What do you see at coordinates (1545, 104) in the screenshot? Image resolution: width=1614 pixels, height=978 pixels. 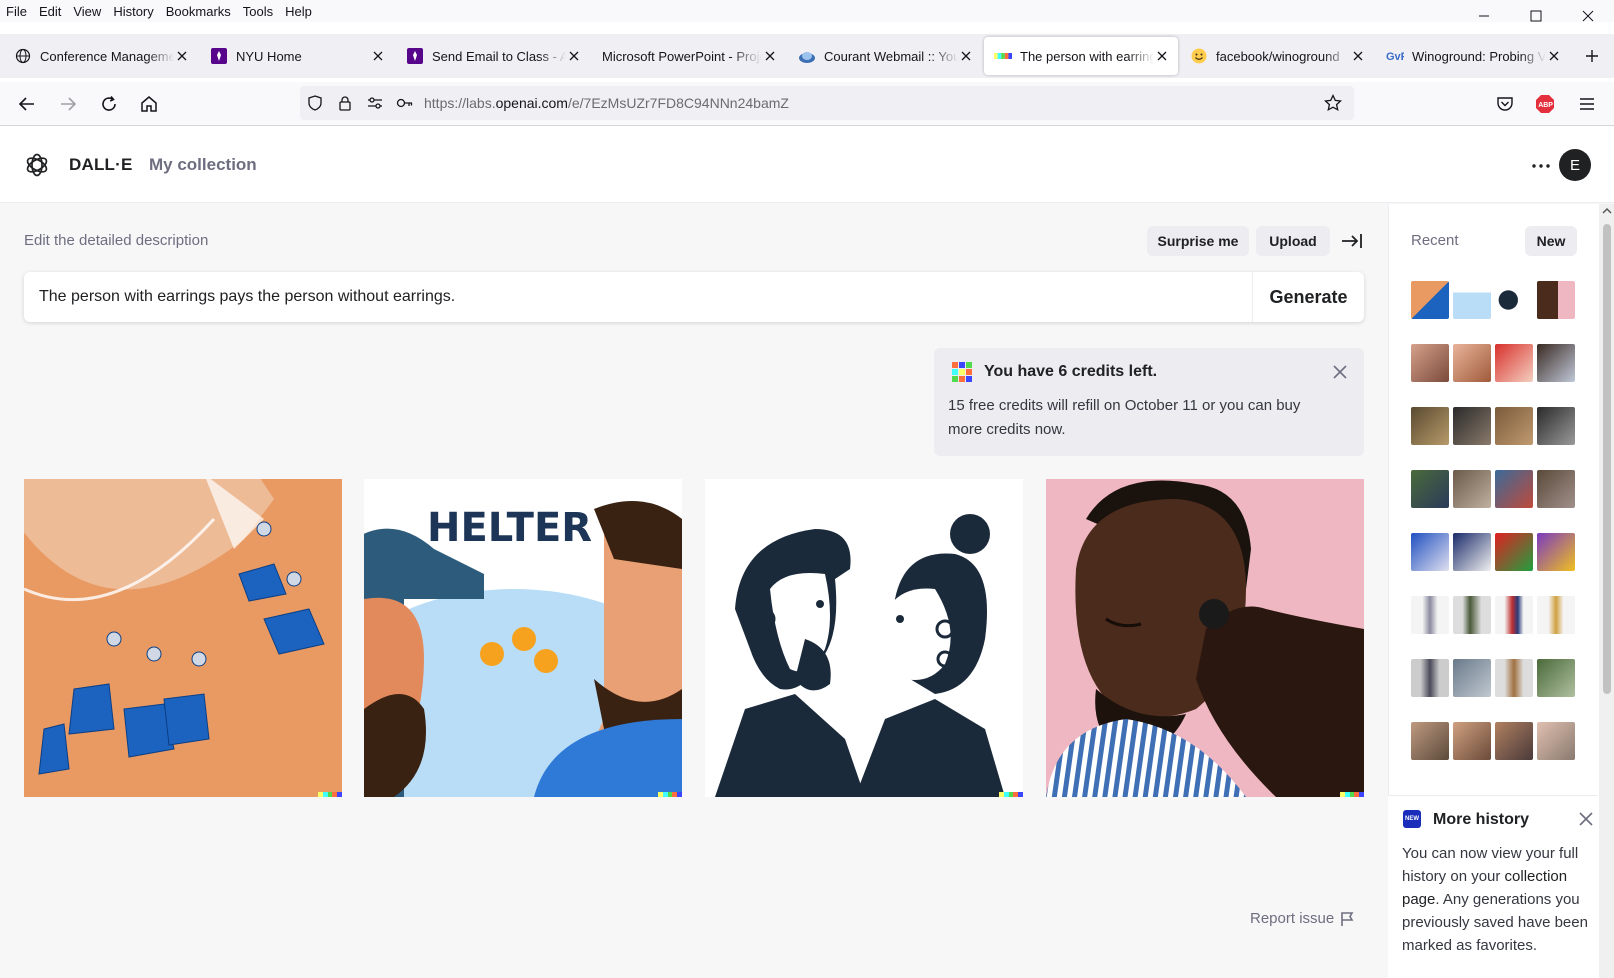 I see `adblock-button: ABP` at bounding box center [1545, 104].